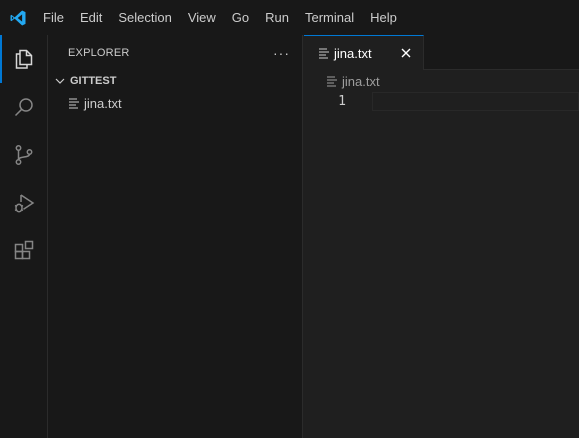  Describe the element at coordinates (91, 18) in the screenshot. I see `menu-edit: Edit` at that location.